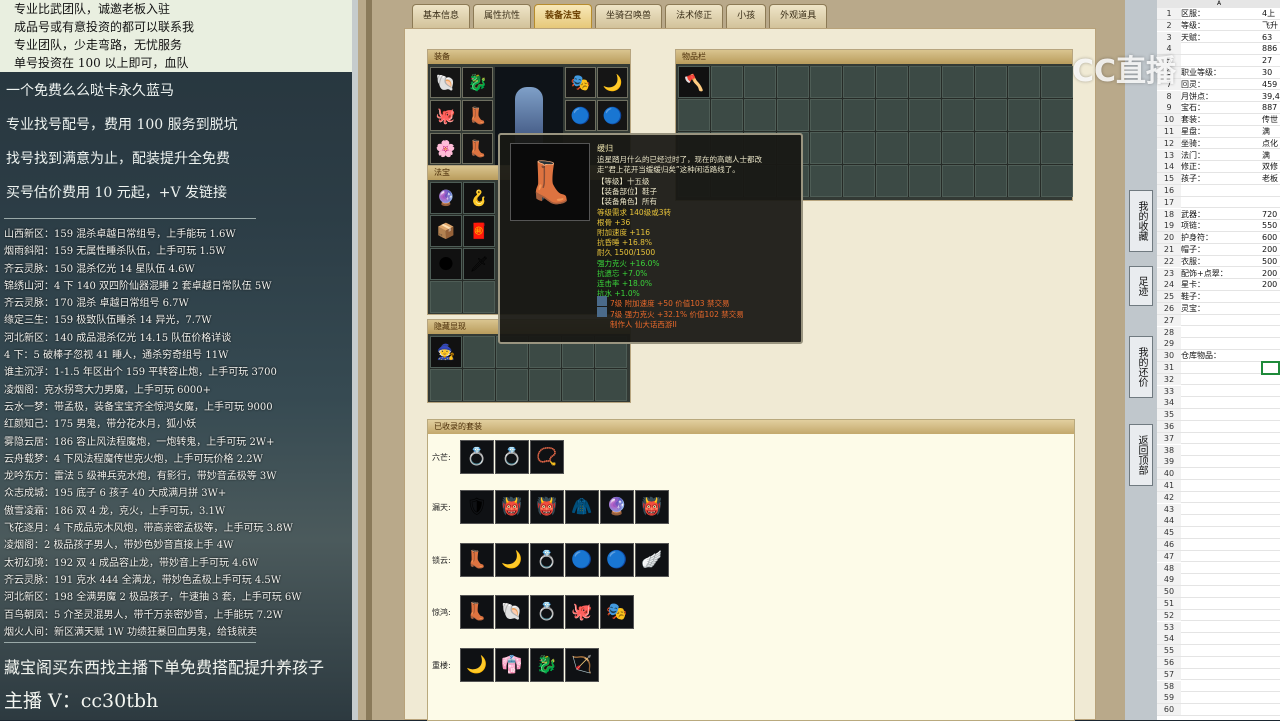 The image size is (1280, 721). I want to click on cell-label: 套装：, so click(1193, 119).